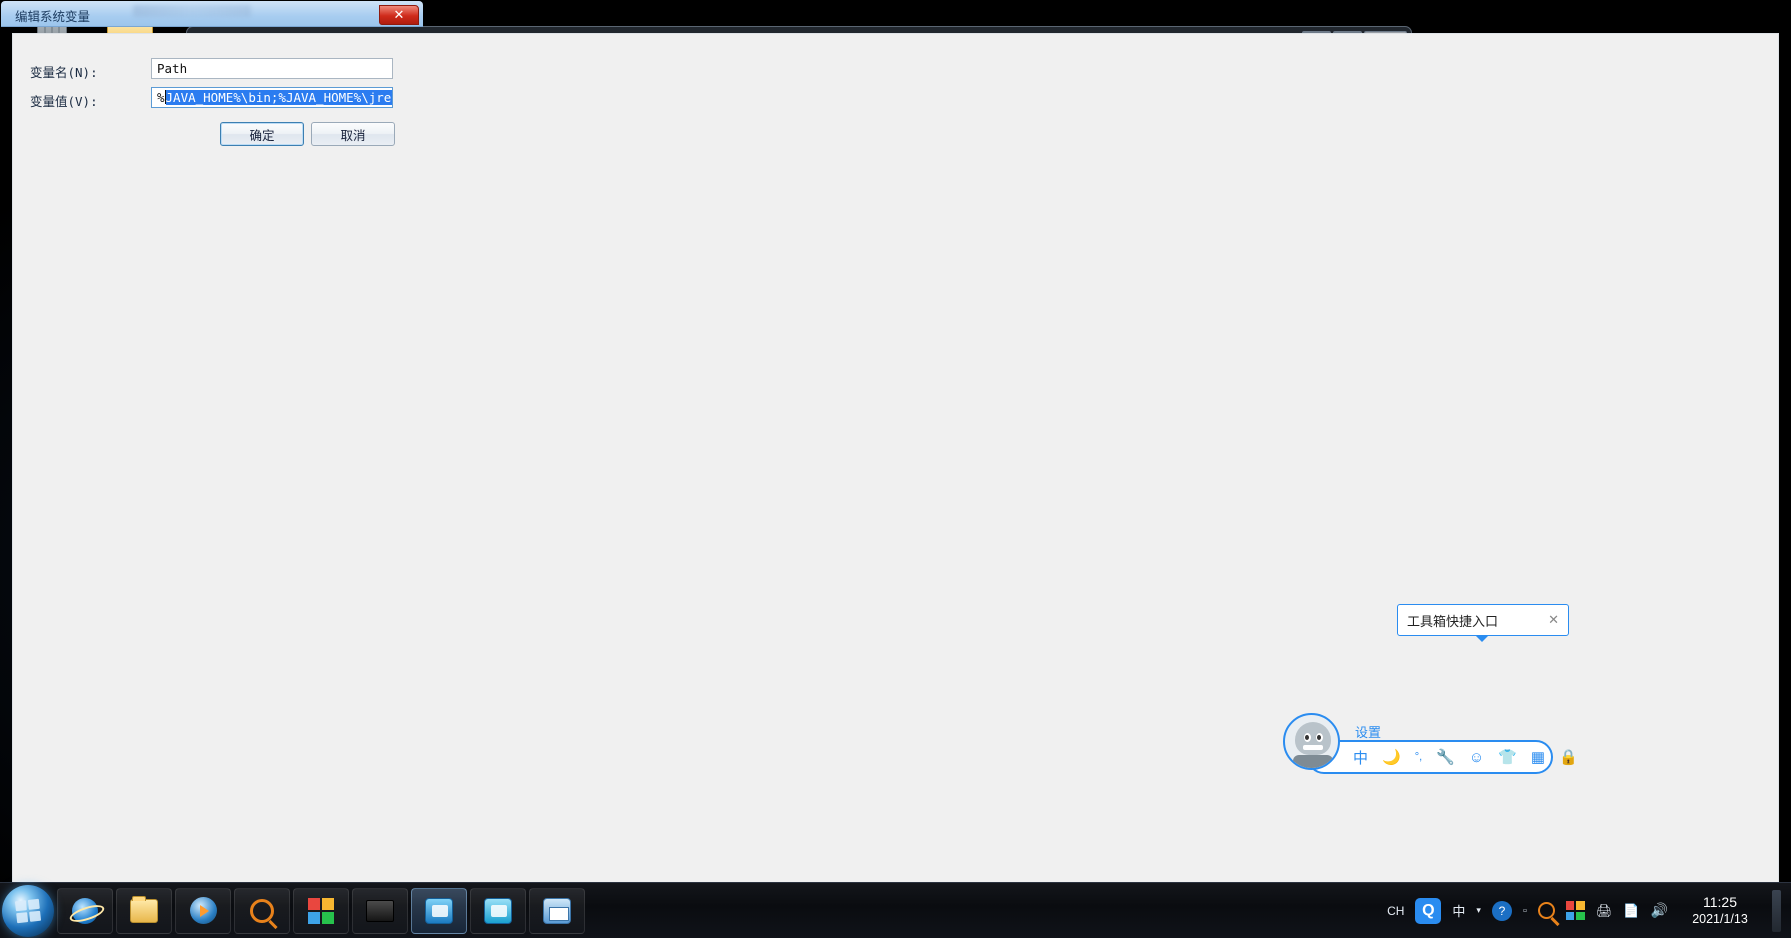 This screenshot has width=1791, height=938. What do you see at coordinates (1776, 910) in the screenshot?
I see `show-desktop-button` at bounding box center [1776, 910].